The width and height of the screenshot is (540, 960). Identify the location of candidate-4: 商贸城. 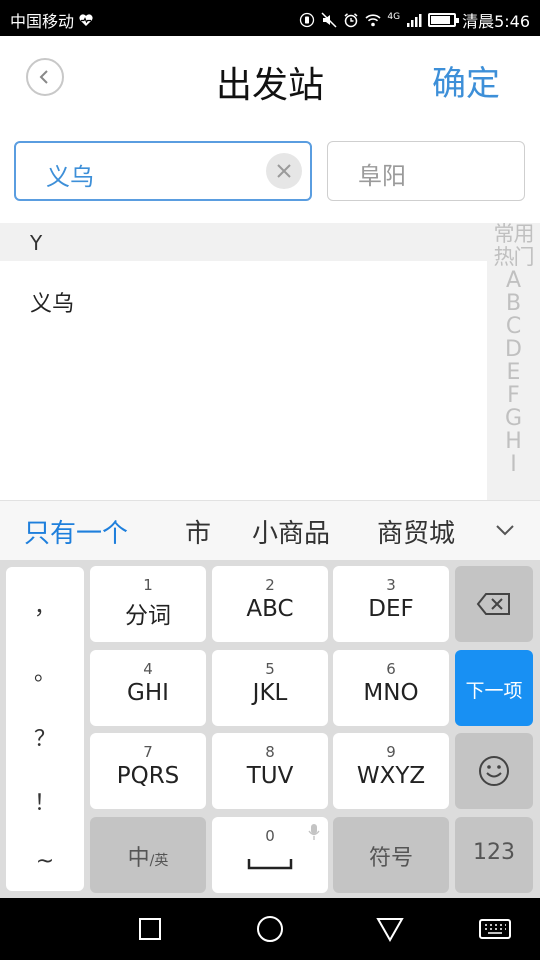
(416, 531).